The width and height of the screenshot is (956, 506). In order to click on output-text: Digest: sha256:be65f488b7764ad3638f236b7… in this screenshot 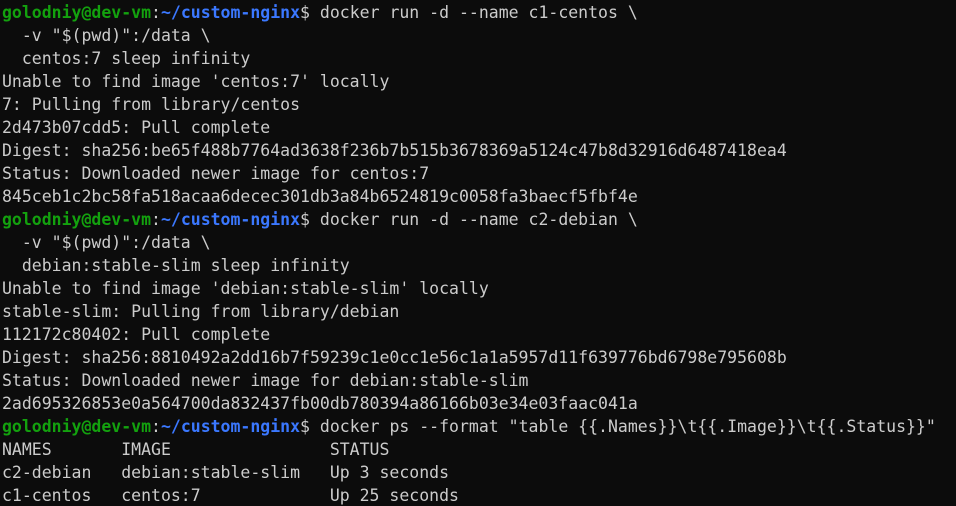, I will do `click(394, 150)`.